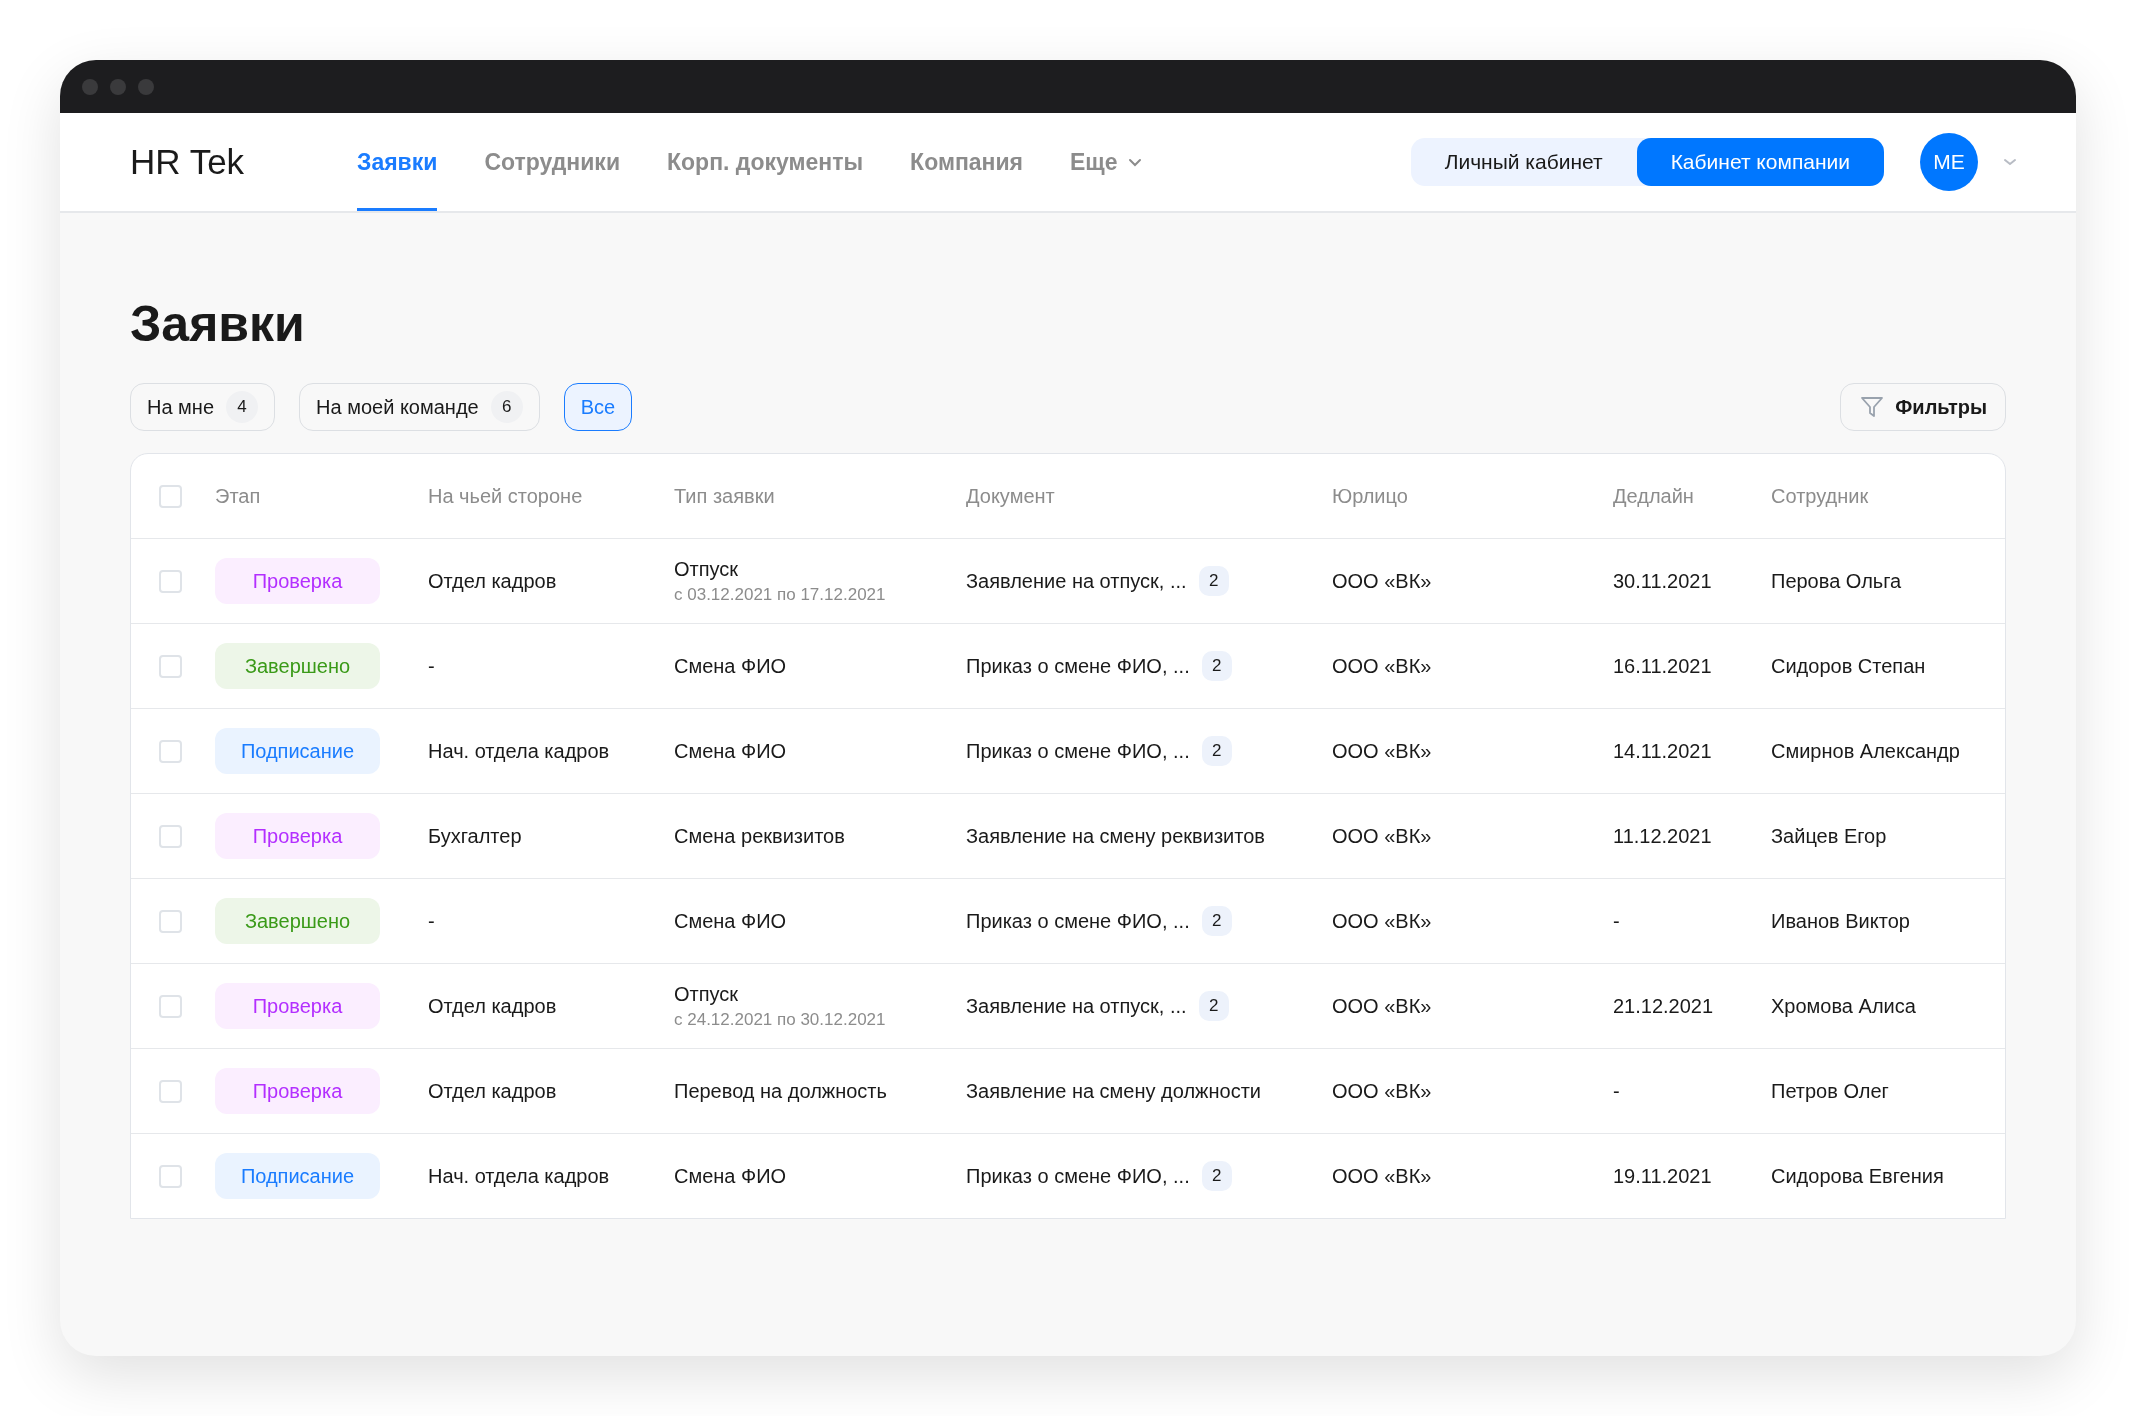 This screenshot has height=1416, width=2136. I want to click on column-header: Дедлайн, so click(1654, 496).